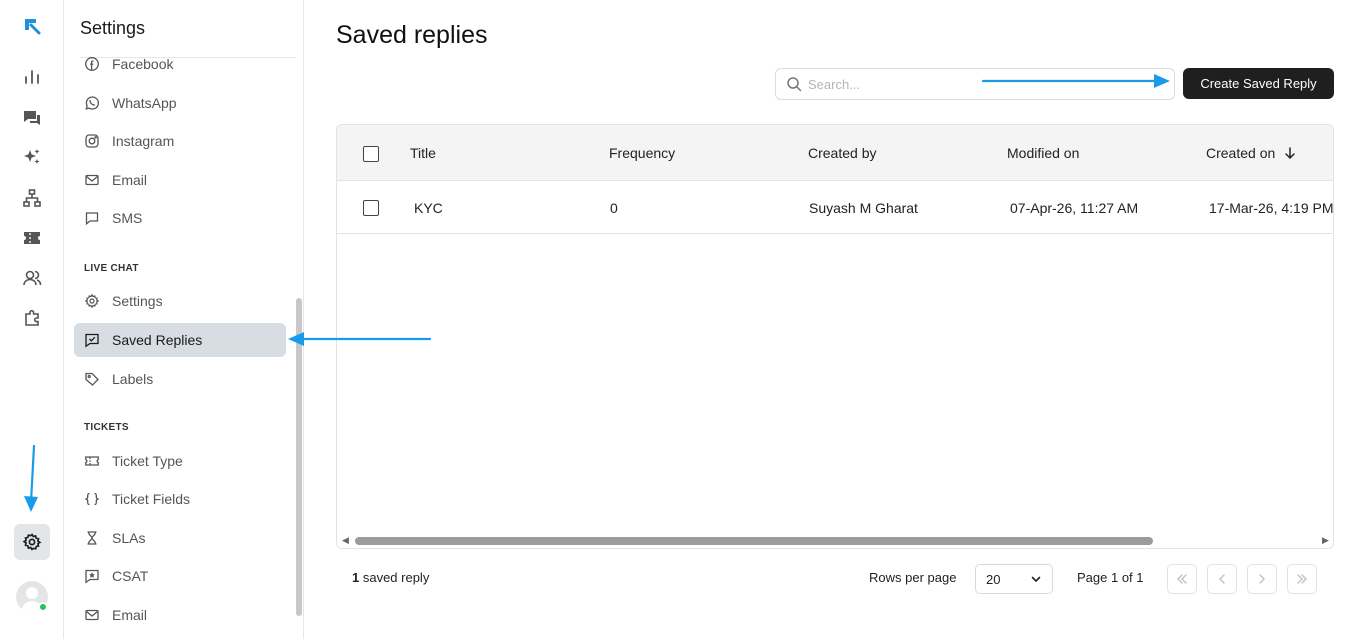 The image size is (1365, 639). I want to click on icon-rail, so click(32, 319).